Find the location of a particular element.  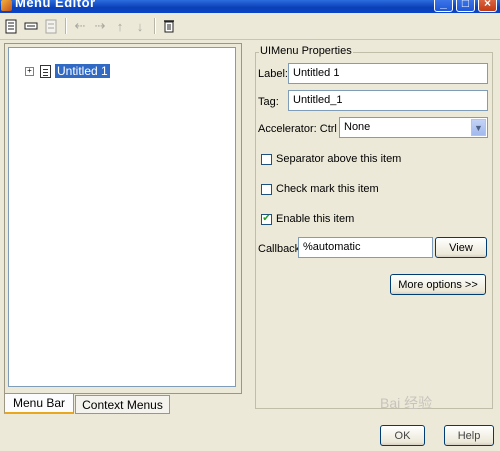

tab-context-menus: Context Menus is located at coordinates (122, 404).